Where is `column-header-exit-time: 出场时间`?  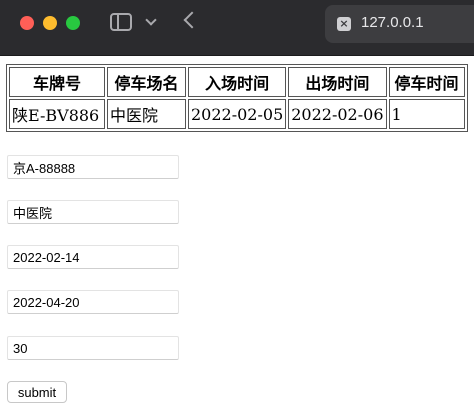
column-header-exit-time: 出场时间 is located at coordinates (337, 82).